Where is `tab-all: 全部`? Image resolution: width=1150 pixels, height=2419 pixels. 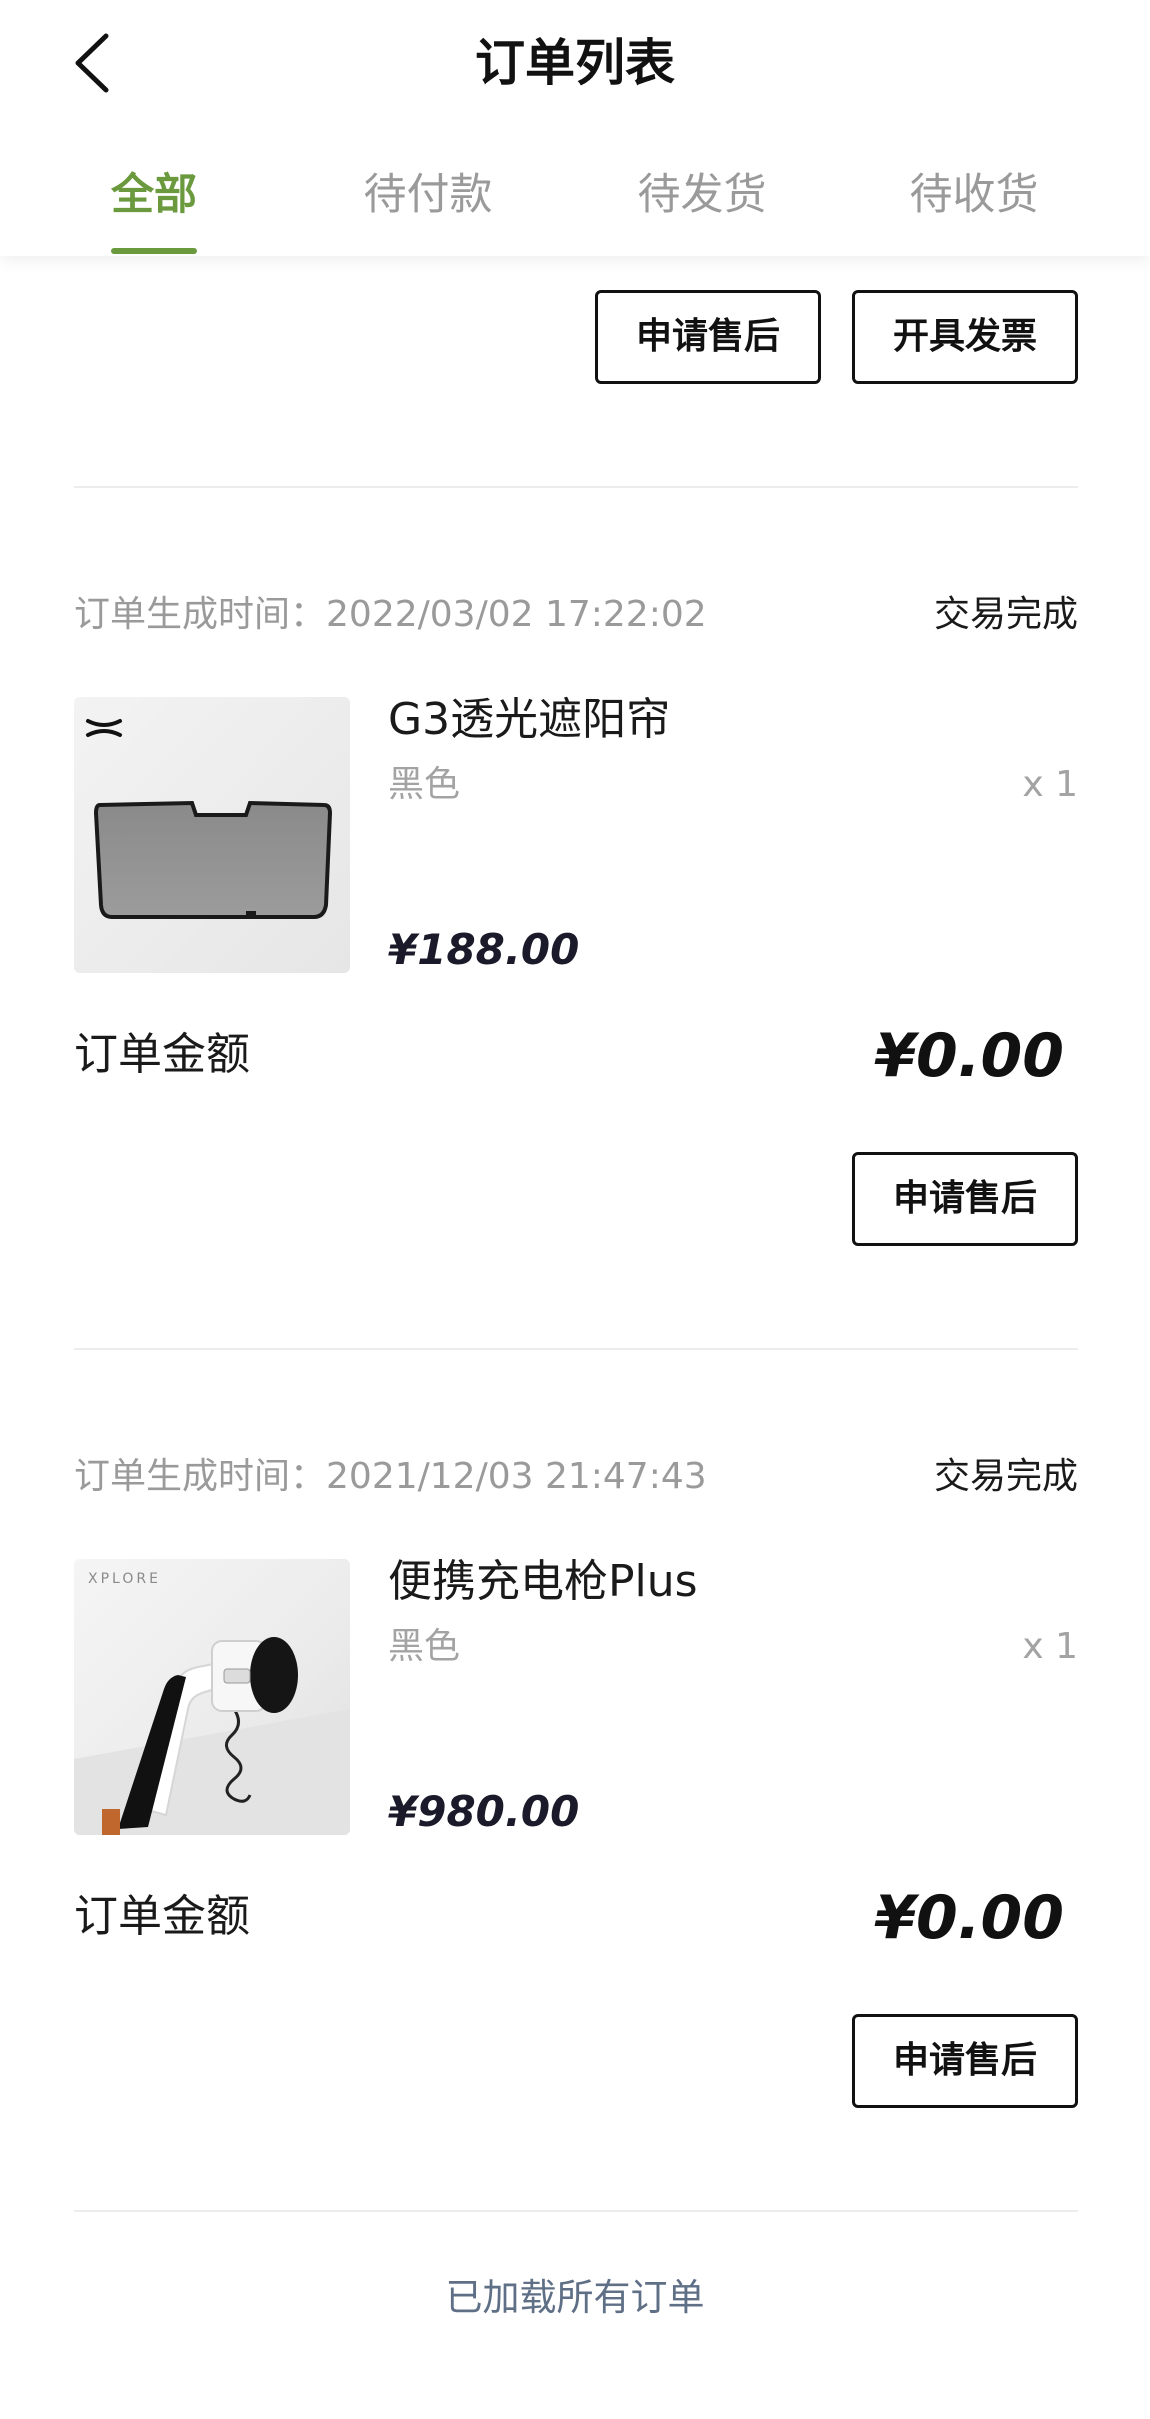
tab-all: 全部 is located at coordinates (154, 208).